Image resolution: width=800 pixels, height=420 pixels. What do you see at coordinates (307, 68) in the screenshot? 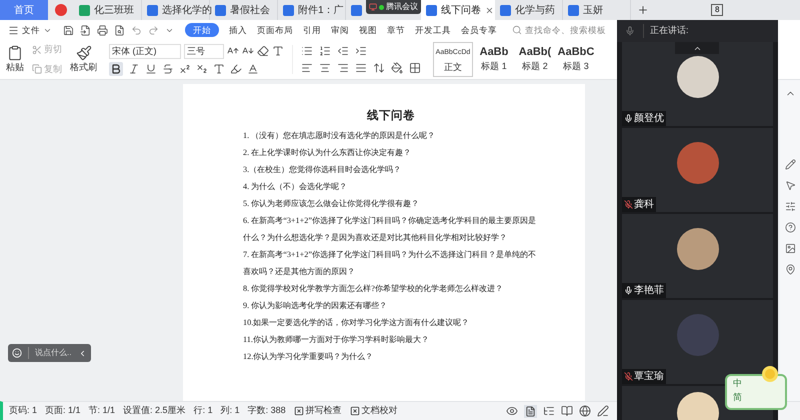
I see `align-left-icon` at bounding box center [307, 68].